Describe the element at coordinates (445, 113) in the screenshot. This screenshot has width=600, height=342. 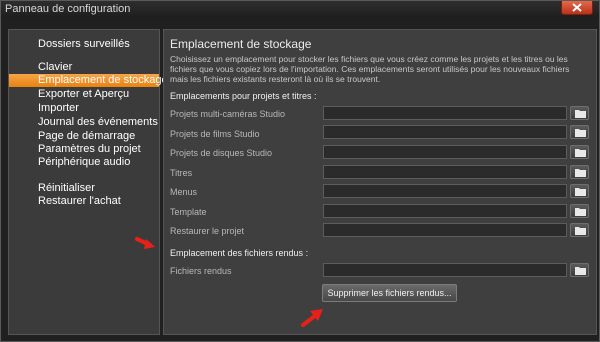
I see `multicam-projects-path-field` at that location.